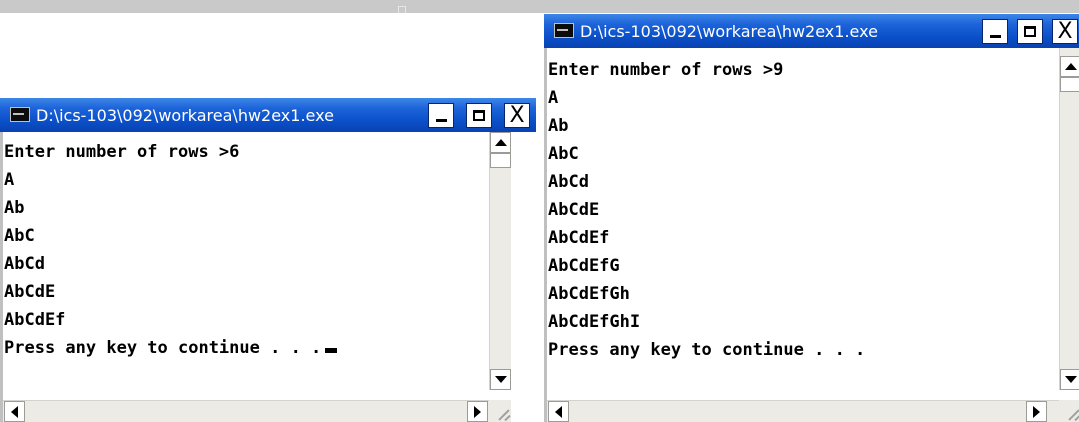 Image resolution: width=1079 pixels, height=422 pixels. I want to click on background-fragment, so click(402, 9).